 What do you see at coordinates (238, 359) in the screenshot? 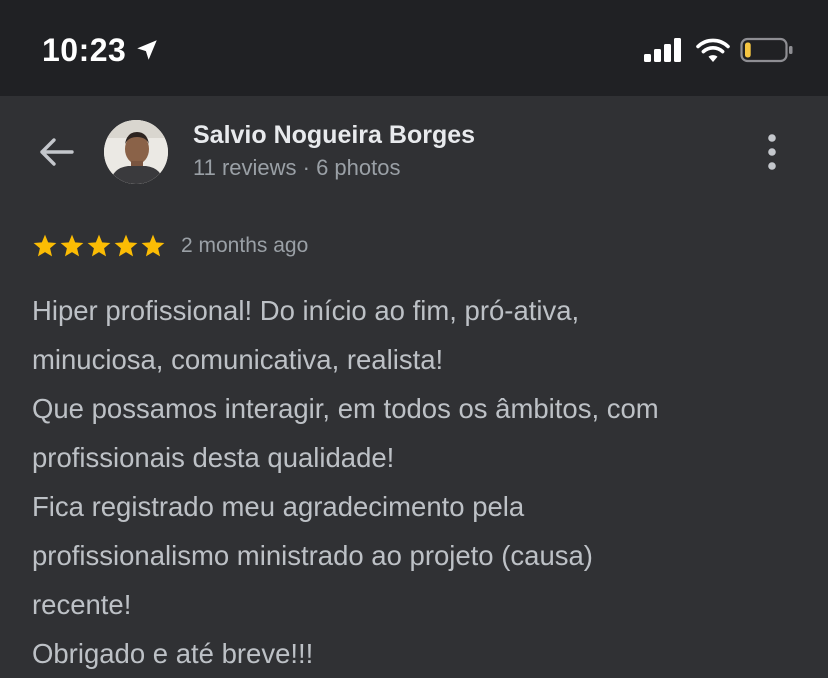
I see `review-line: minuciosa, comunicativa, realista!` at bounding box center [238, 359].